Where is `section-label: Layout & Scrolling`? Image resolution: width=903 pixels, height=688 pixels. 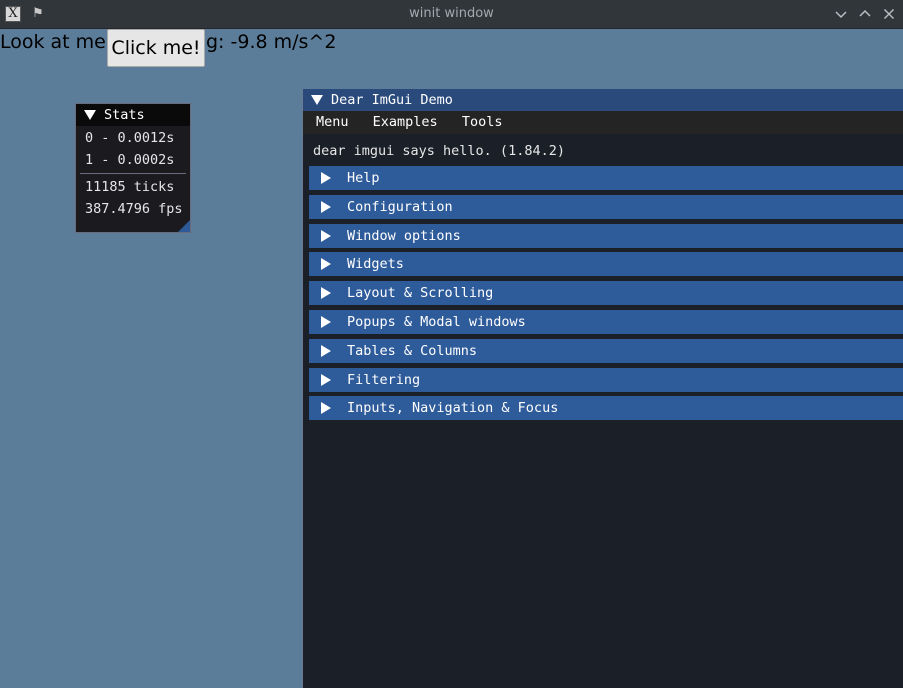
section-label: Layout & Scrolling is located at coordinates (420, 293).